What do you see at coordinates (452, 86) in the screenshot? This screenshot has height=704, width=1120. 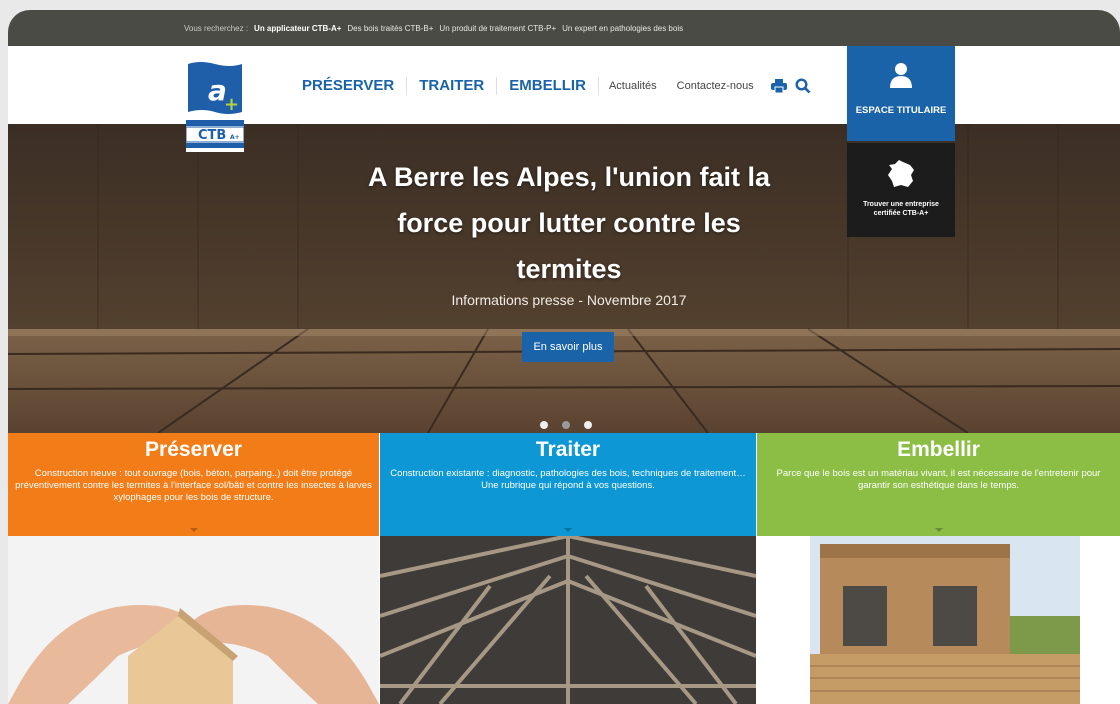 I see `nav-traiter: TRAITER` at bounding box center [452, 86].